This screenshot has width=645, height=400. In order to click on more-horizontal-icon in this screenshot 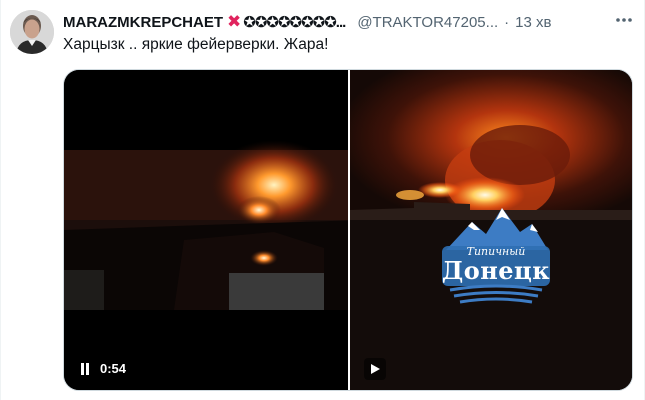, I will do `click(624, 22)`.